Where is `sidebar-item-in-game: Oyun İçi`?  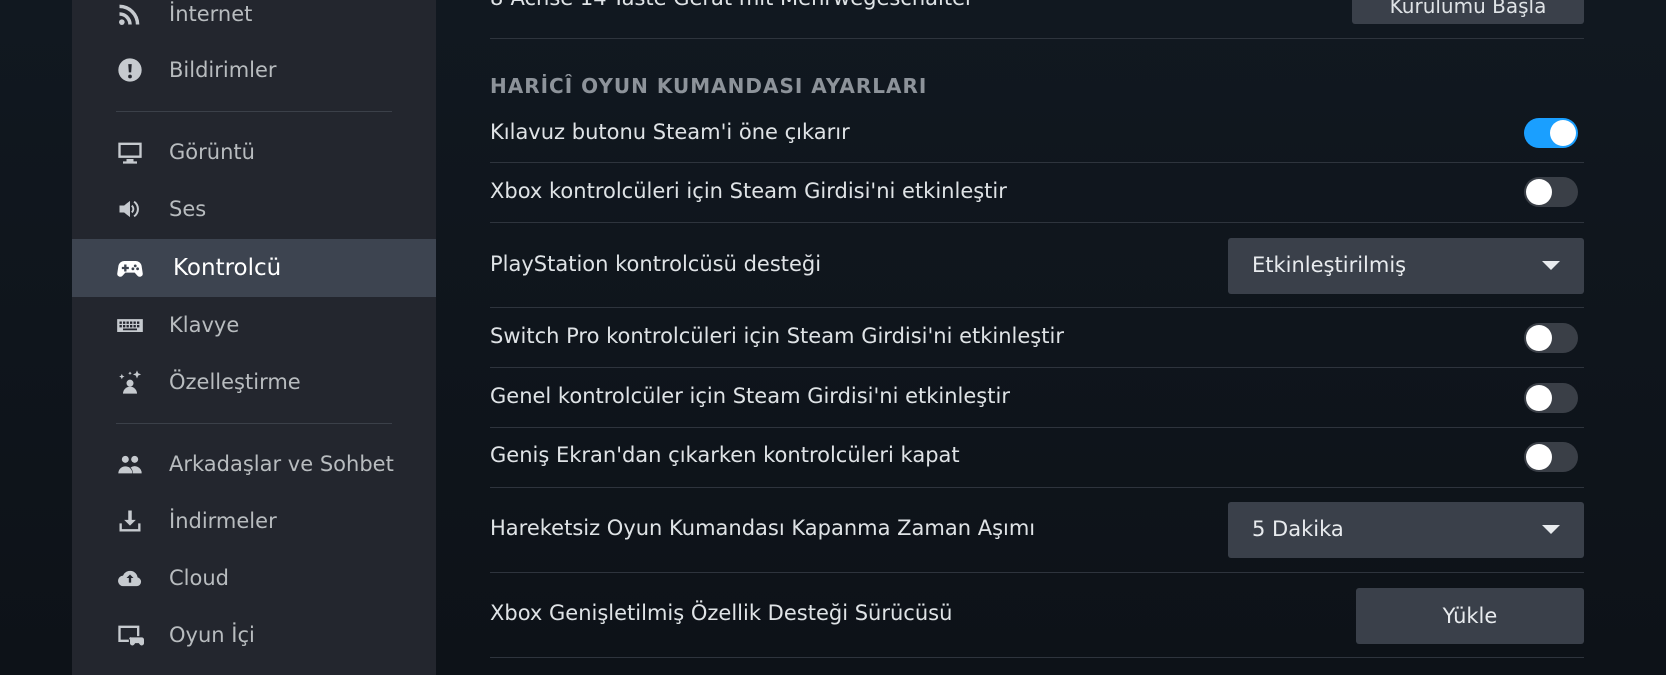
sidebar-item-in-game: Oyun İçi is located at coordinates (254, 635).